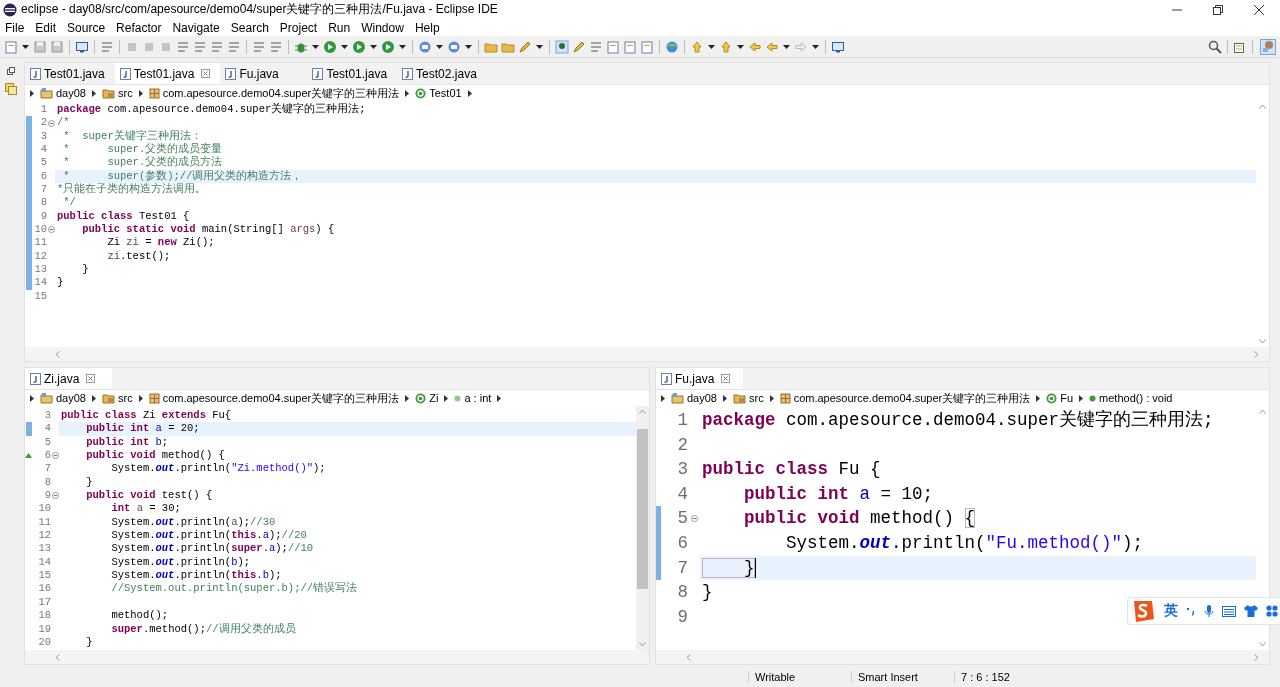 The height and width of the screenshot is (687, 1280). What do you see at coordinates (1272, 611) in the screenshot?
I see `grid-icon` at bounding box center [1272, 611].